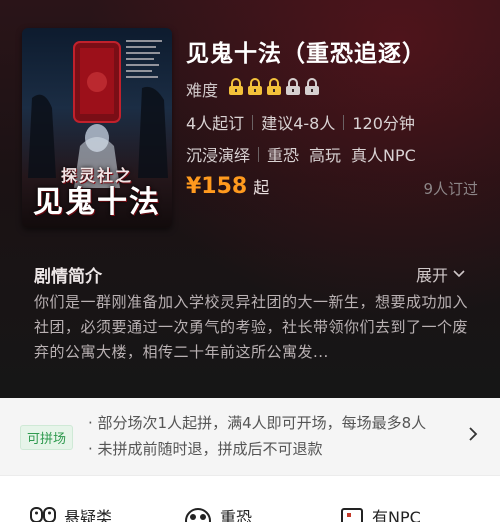 The image size is (500, 522). I want to click on tag-expert: 高玩, so click(325, 155).